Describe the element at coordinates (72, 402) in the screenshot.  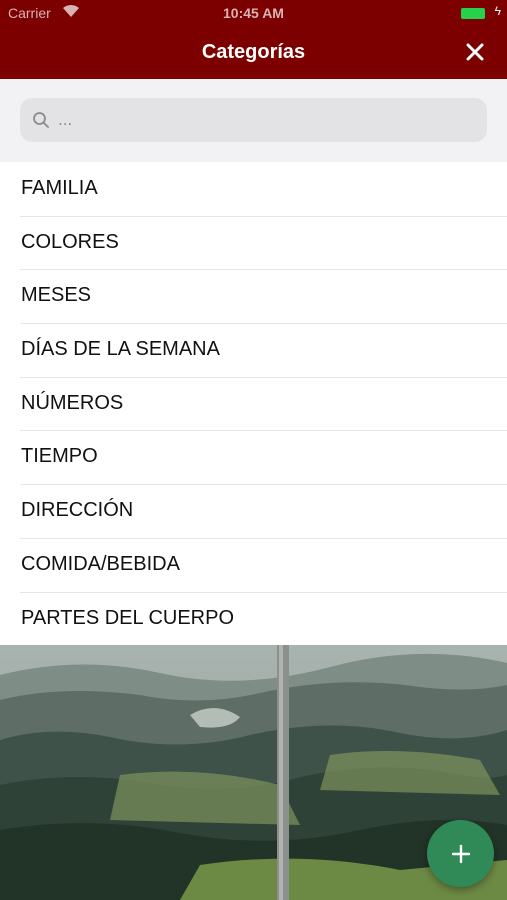
I see `list-item-label: NÚMEROS` at that location.